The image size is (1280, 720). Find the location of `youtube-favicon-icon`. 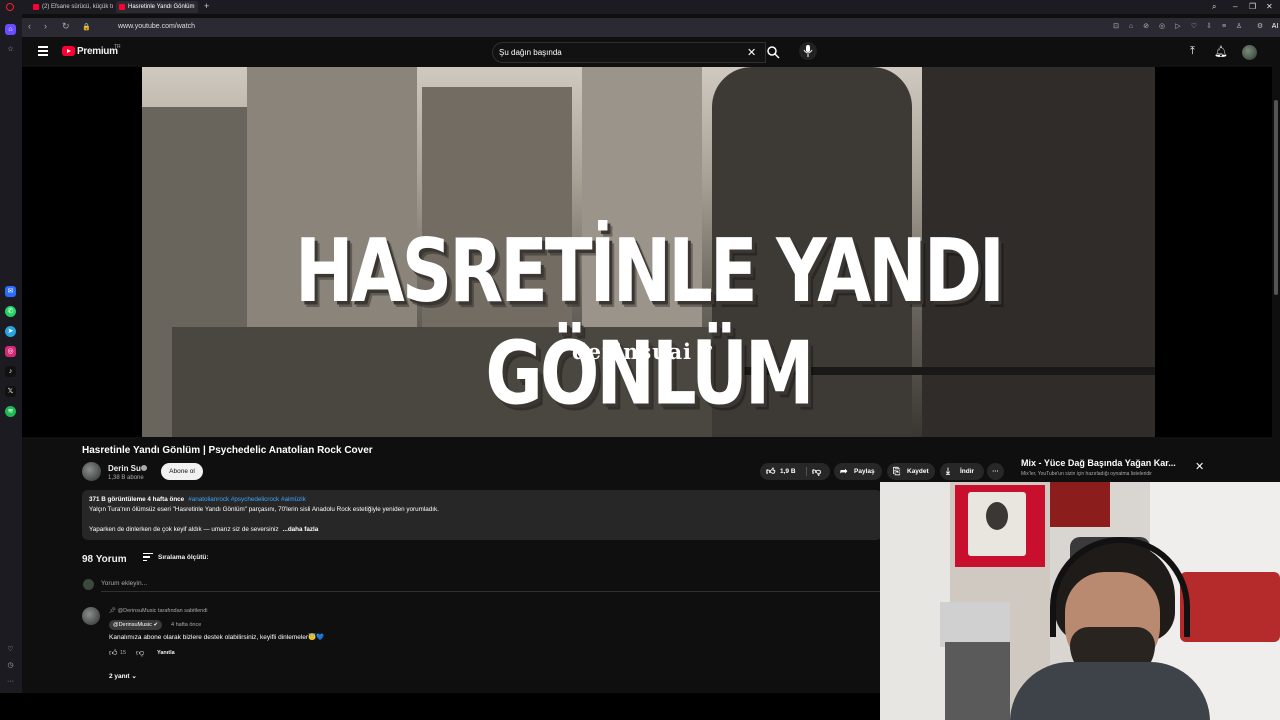

youtube-favicon-icon is located at coordinates (36, 7).